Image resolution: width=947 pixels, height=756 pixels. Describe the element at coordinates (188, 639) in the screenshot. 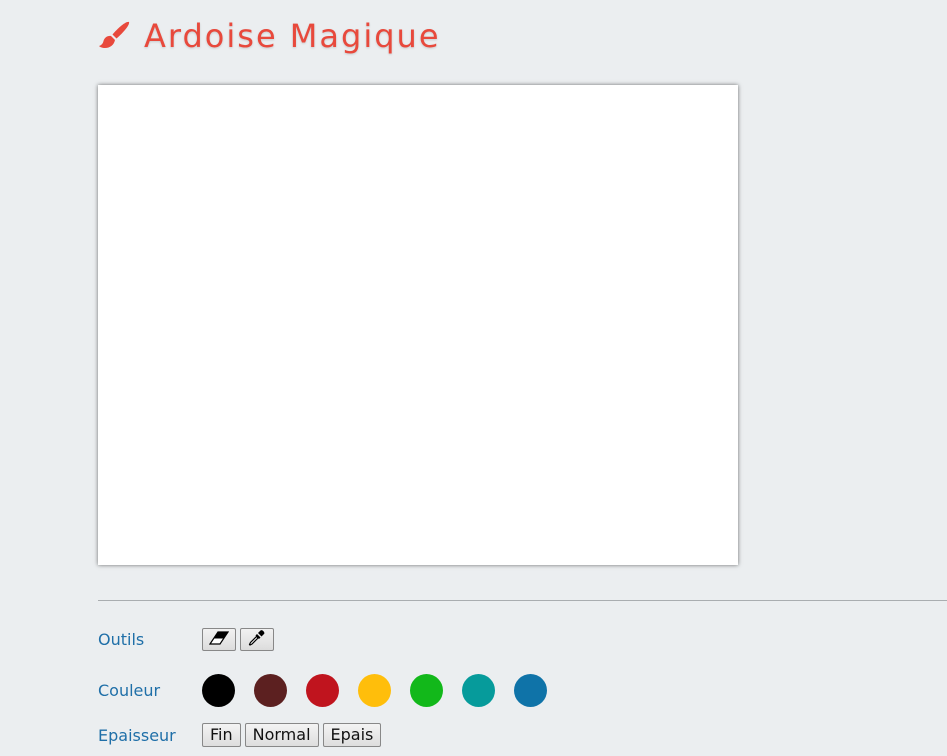

I see `tools-row: Outils` at that location.